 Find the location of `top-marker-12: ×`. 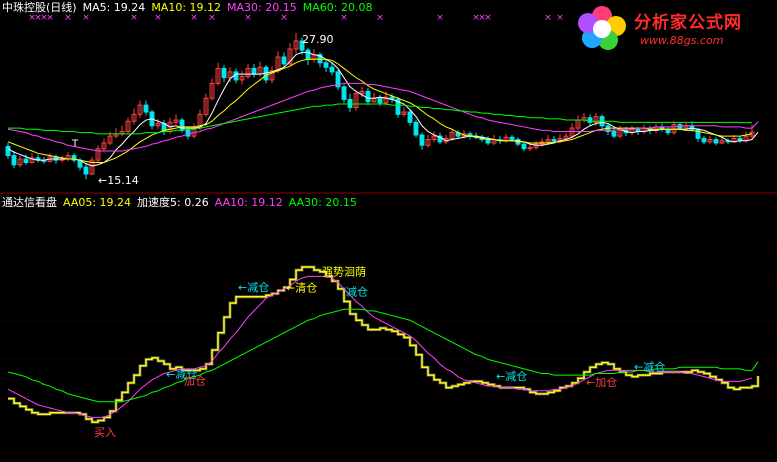

top-marker-12: × is located at coordinates (344, 18).